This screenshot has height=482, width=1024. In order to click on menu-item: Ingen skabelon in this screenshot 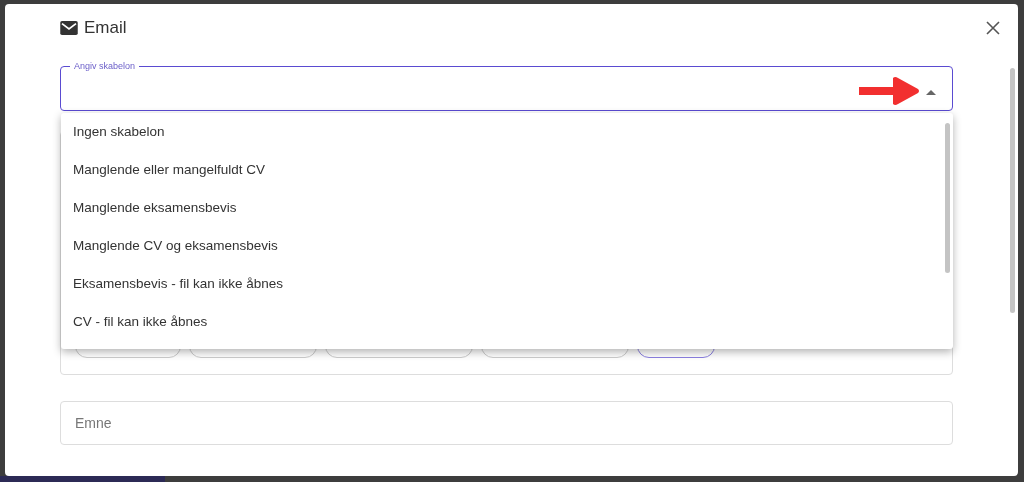, I will do `click(507, 132)`.